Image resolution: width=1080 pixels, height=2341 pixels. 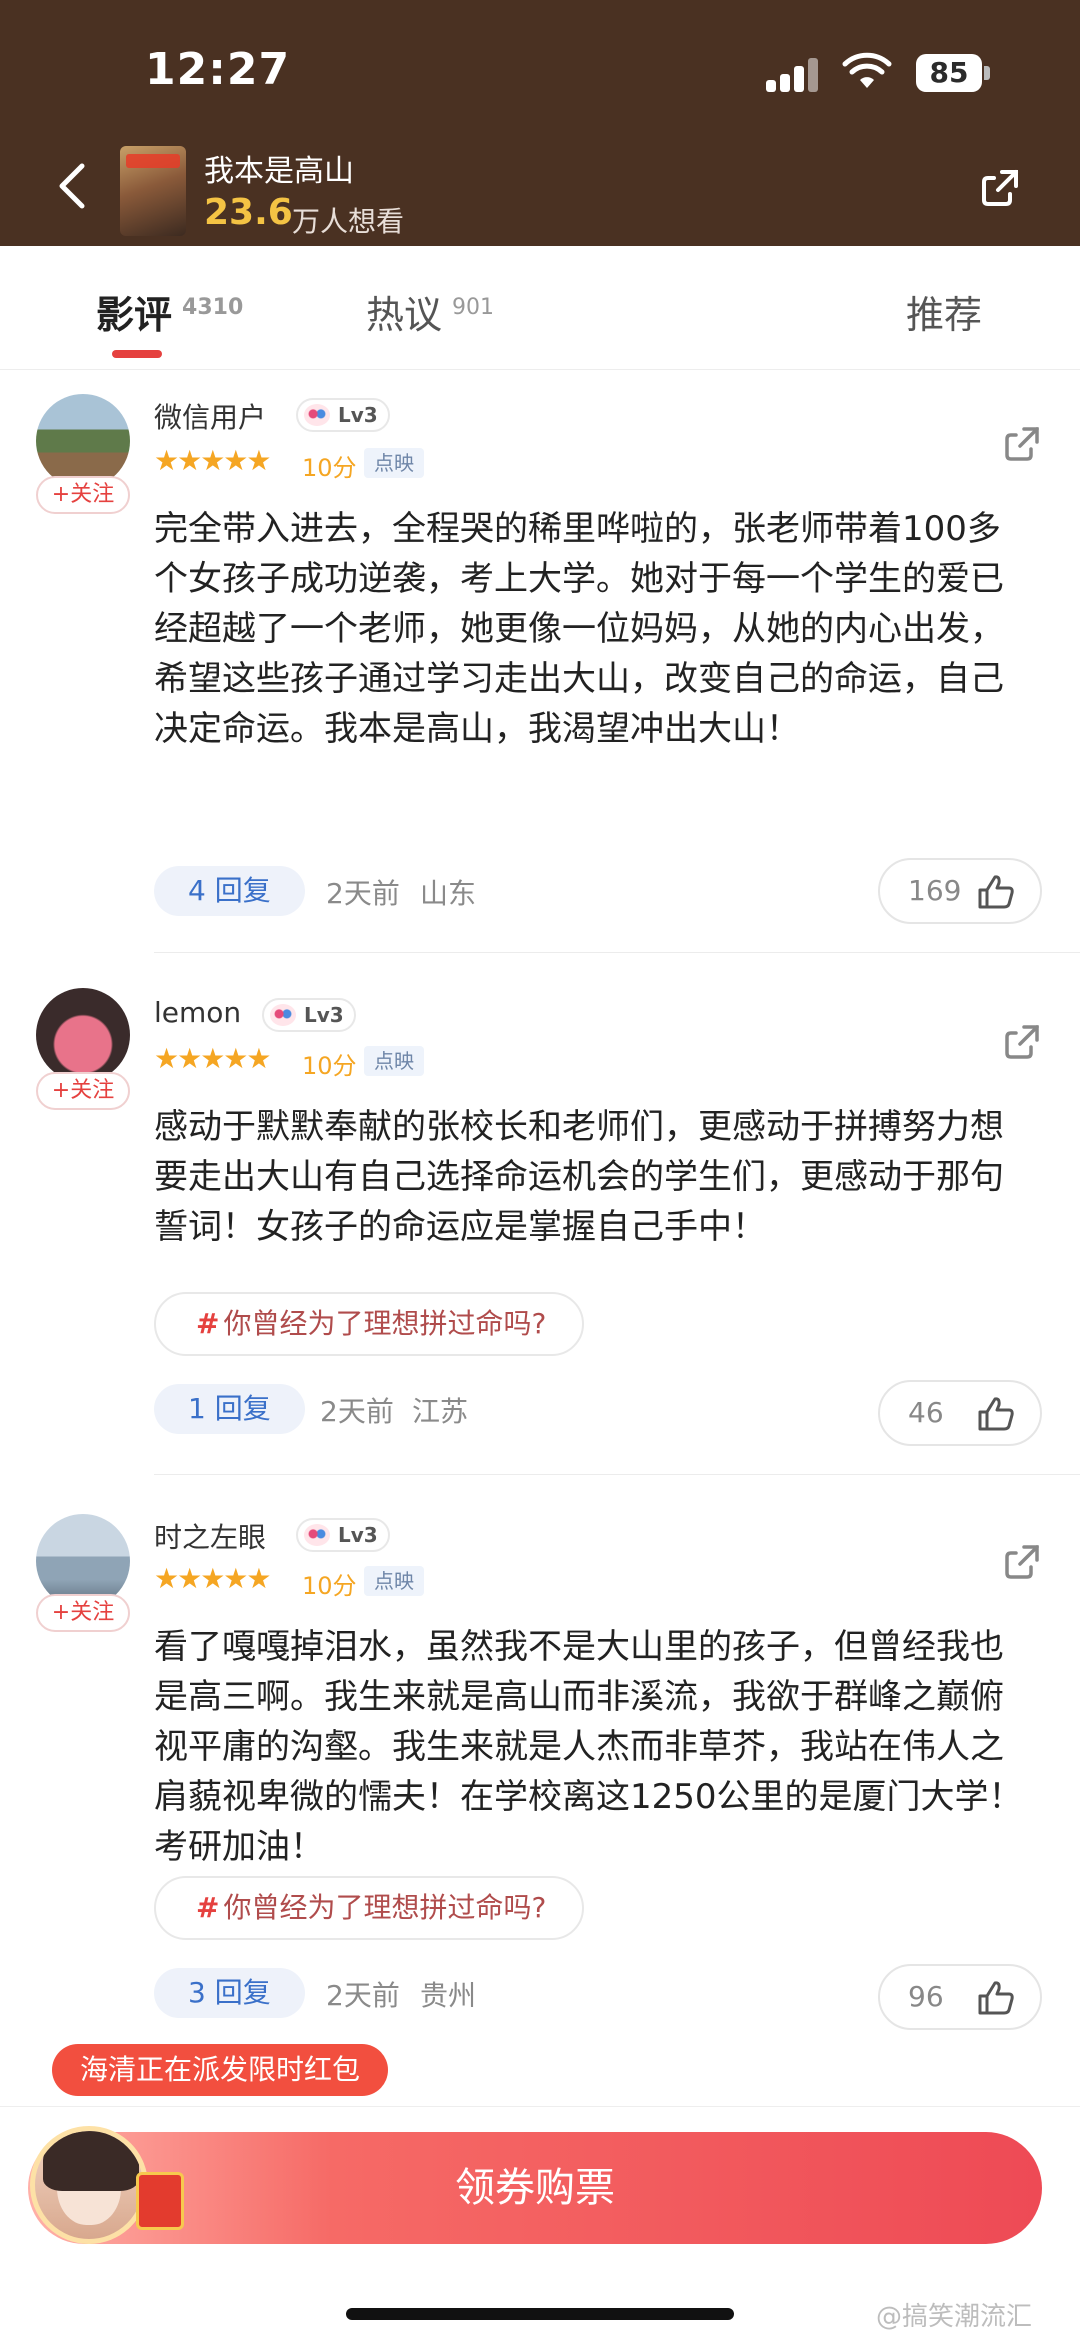 I want to click on tab-discussion: 热议 901, so click(x=430, y=311).